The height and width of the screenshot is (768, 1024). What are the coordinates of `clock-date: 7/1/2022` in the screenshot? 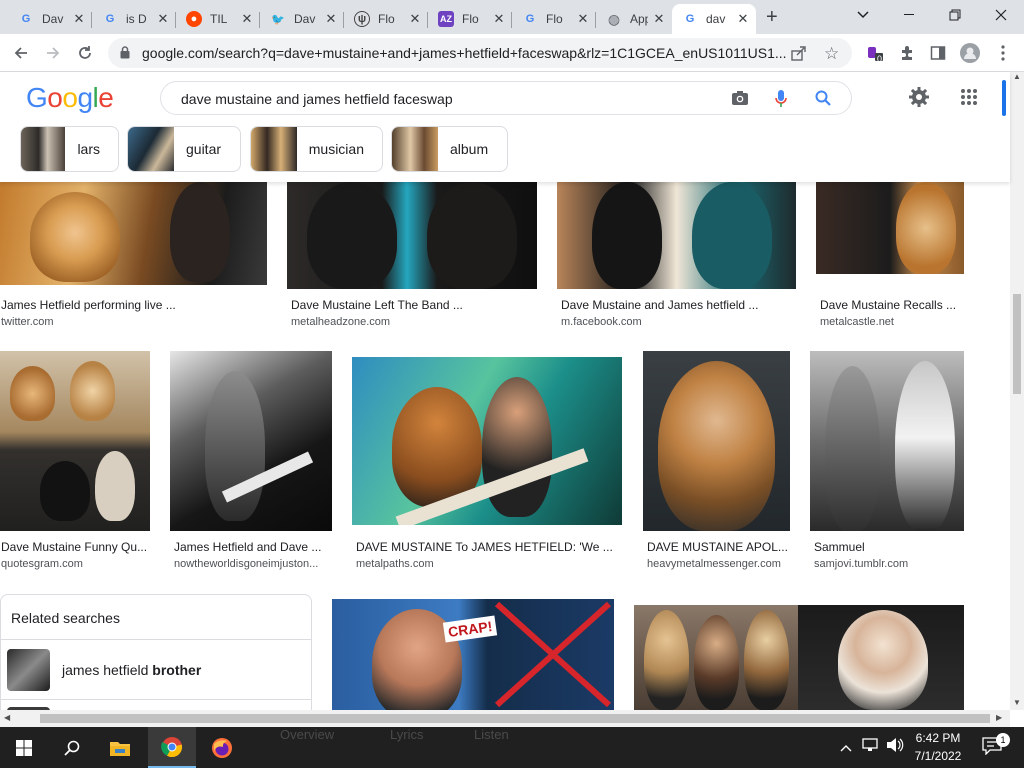 It's located at (938, 756).